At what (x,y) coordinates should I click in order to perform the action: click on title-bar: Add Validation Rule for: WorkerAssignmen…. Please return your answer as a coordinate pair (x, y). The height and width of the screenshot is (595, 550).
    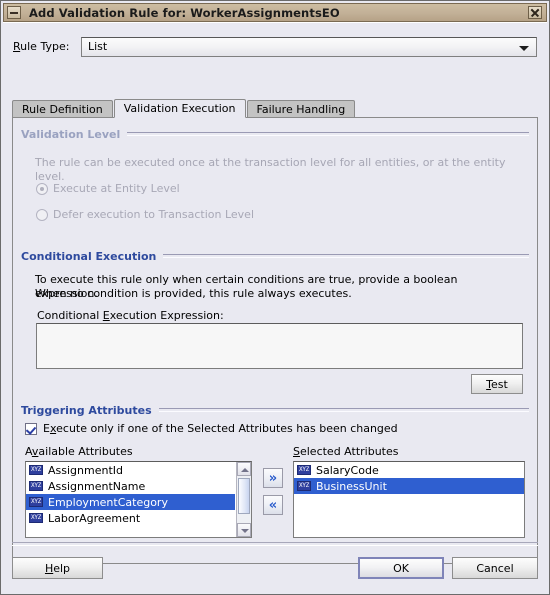
    Looking at the image, I should click on (275, 12).